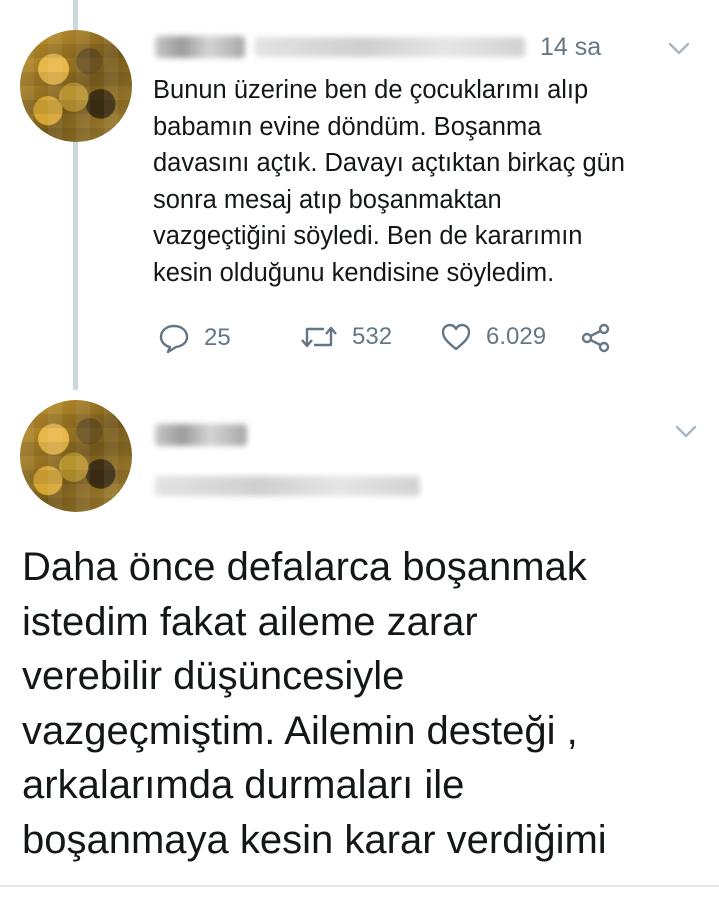 The width and height of the screenshot is (719, 913). Describe the element at coordinates (354, 272) in the screenshot. I see `tweet-text-line: kesin olduğunu kendisine söyledim.` at that location.